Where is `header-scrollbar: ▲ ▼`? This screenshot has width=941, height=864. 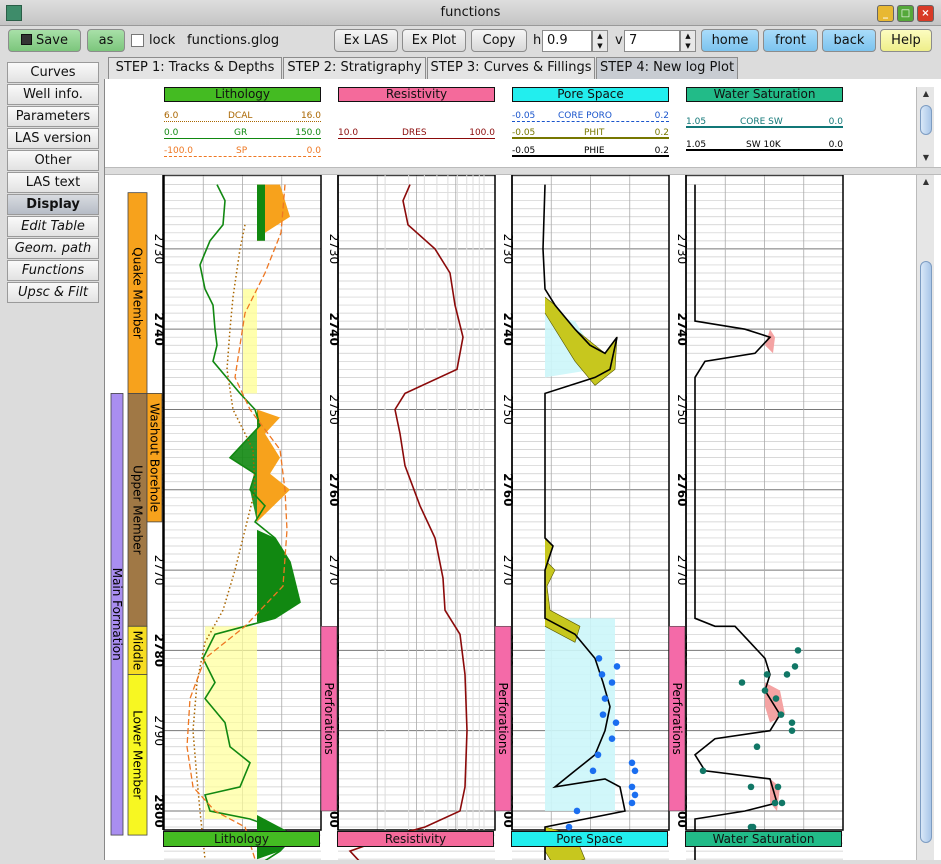
header-scrollbar: ▲ ▼ is located at coordinates (925, 127).